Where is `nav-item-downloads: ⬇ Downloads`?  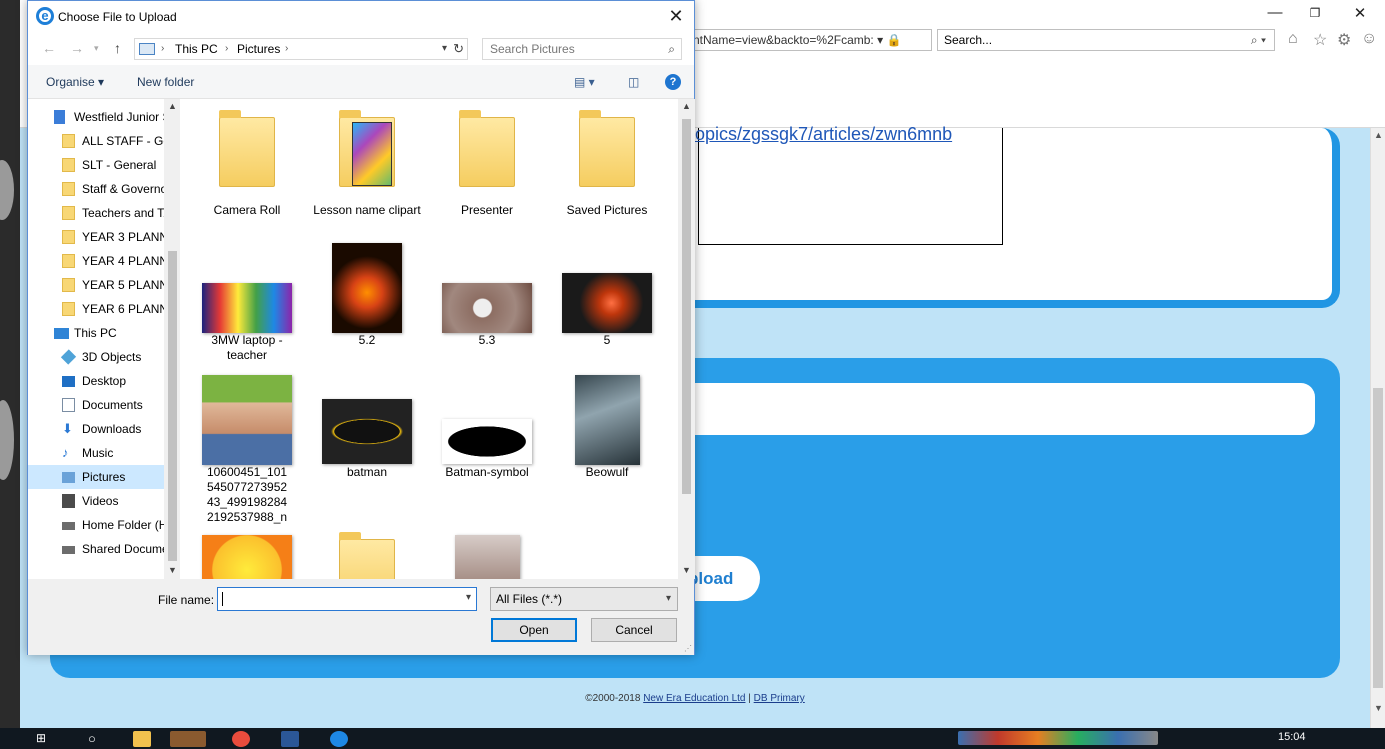
nav-item-downloads: ⬇ Downloads is located at coordinates (104, 429).